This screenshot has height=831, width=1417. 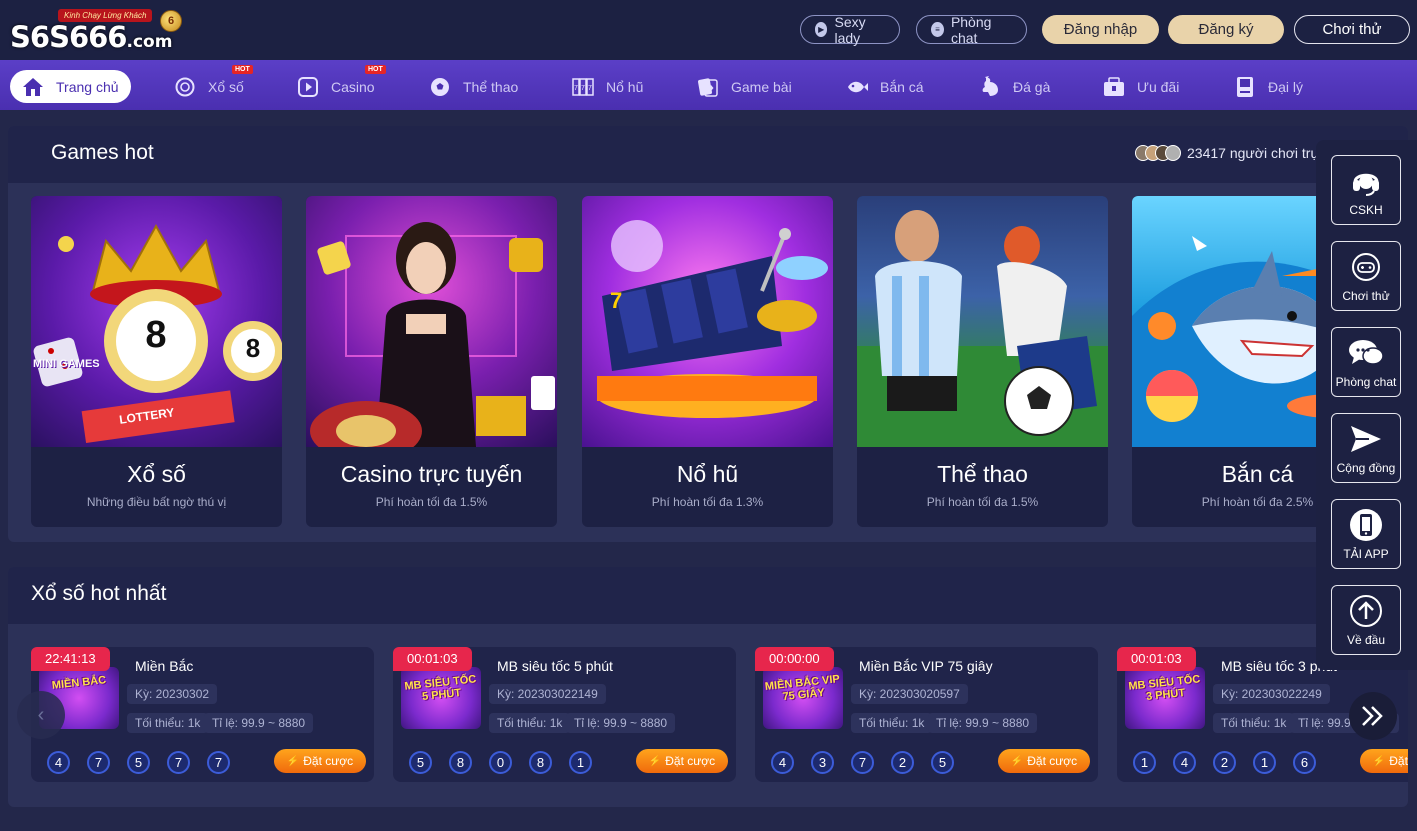 What do you see at coordinates (1366, 448) in the screenshot?
I see `community-button: Cộng đồng` at bounding box center [1366, 448].